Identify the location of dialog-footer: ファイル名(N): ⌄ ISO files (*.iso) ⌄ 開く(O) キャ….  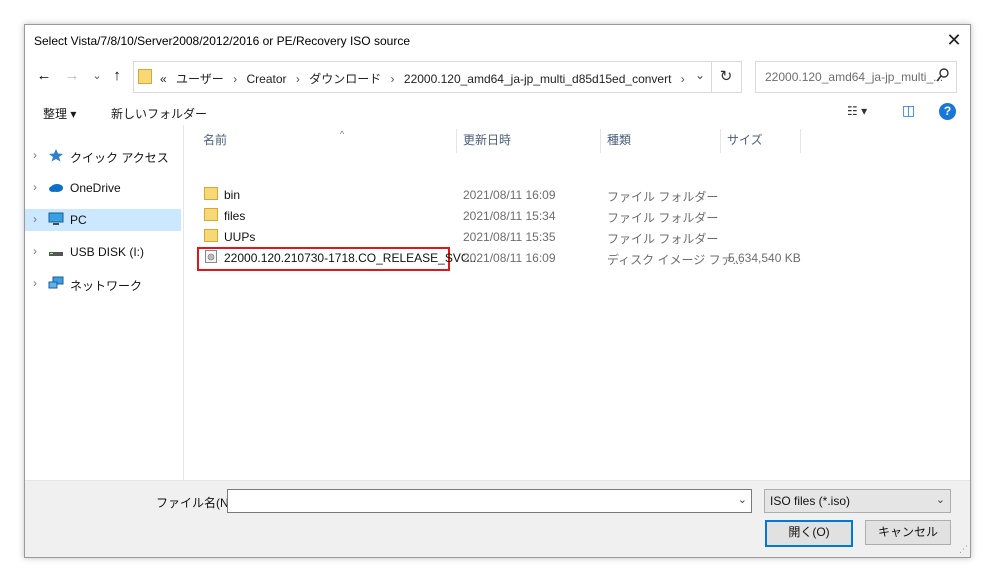
(497, 518).